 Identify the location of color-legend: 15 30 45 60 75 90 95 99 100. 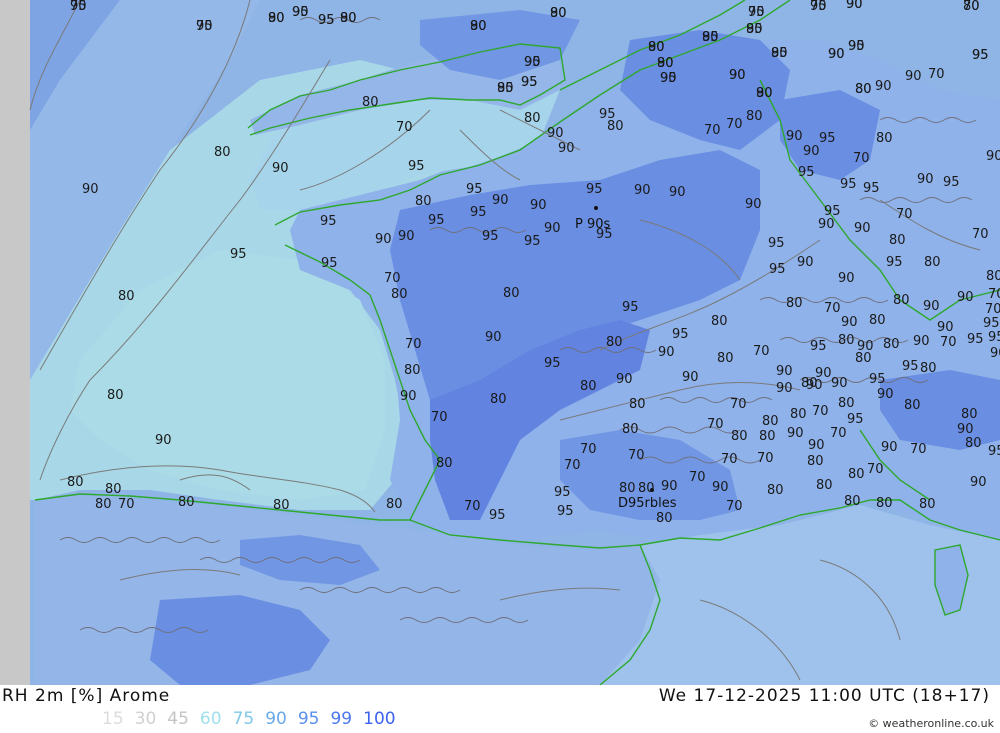
(254, 719).